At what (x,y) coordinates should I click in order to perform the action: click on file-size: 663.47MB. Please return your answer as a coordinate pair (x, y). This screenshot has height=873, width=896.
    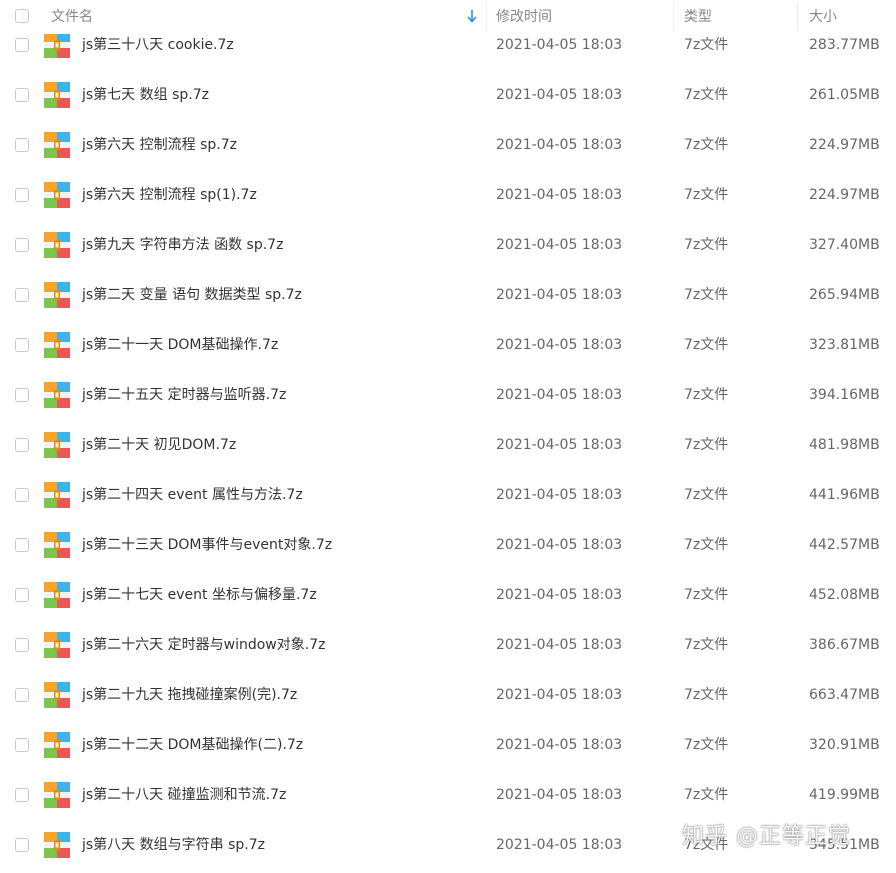
    Looking at the image, I should click on (844, 695).